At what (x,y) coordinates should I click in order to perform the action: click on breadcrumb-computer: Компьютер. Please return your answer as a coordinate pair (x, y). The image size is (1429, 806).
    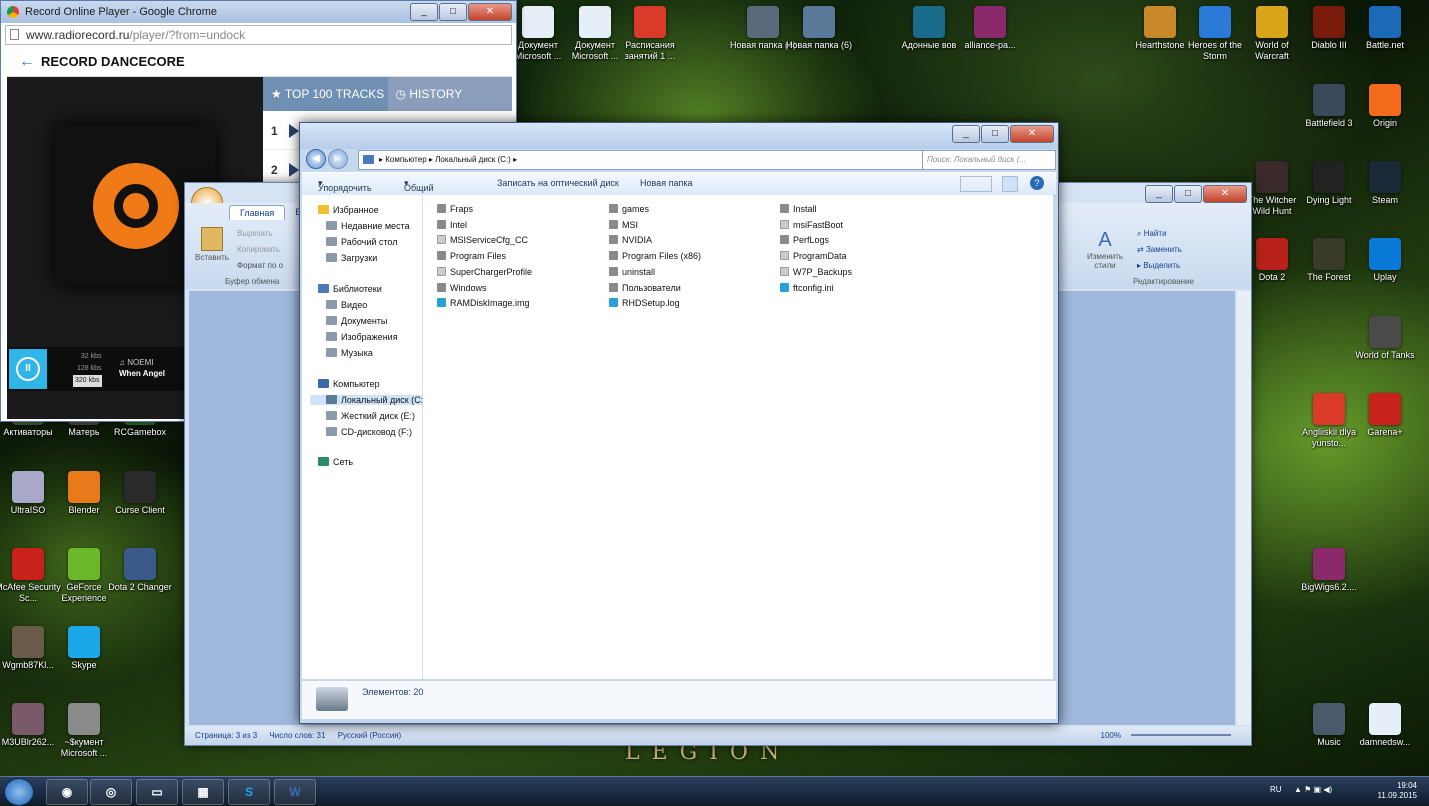
    Looking at the image, I should click on (405, 159).